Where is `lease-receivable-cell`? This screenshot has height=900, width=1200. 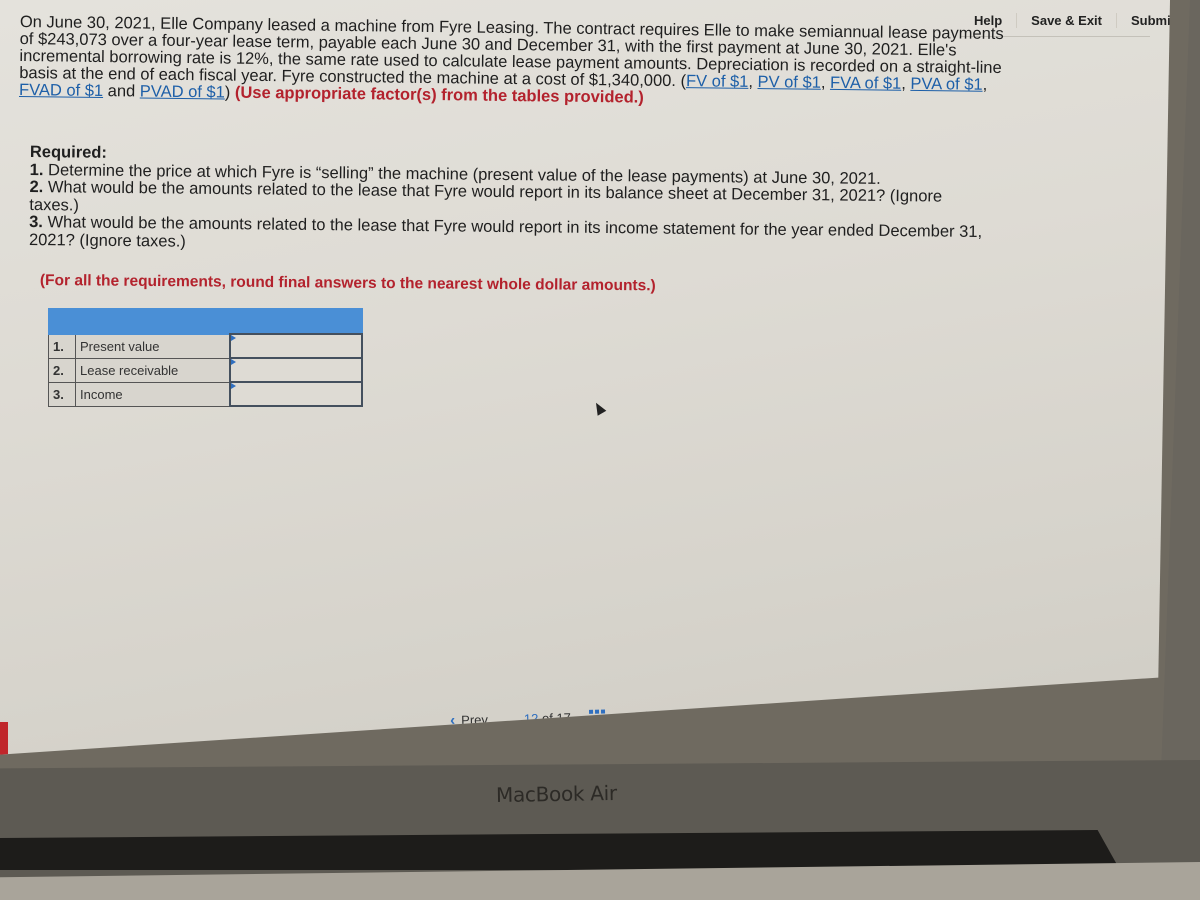 lease-receivable-cell is located at coordinates (296, 370).